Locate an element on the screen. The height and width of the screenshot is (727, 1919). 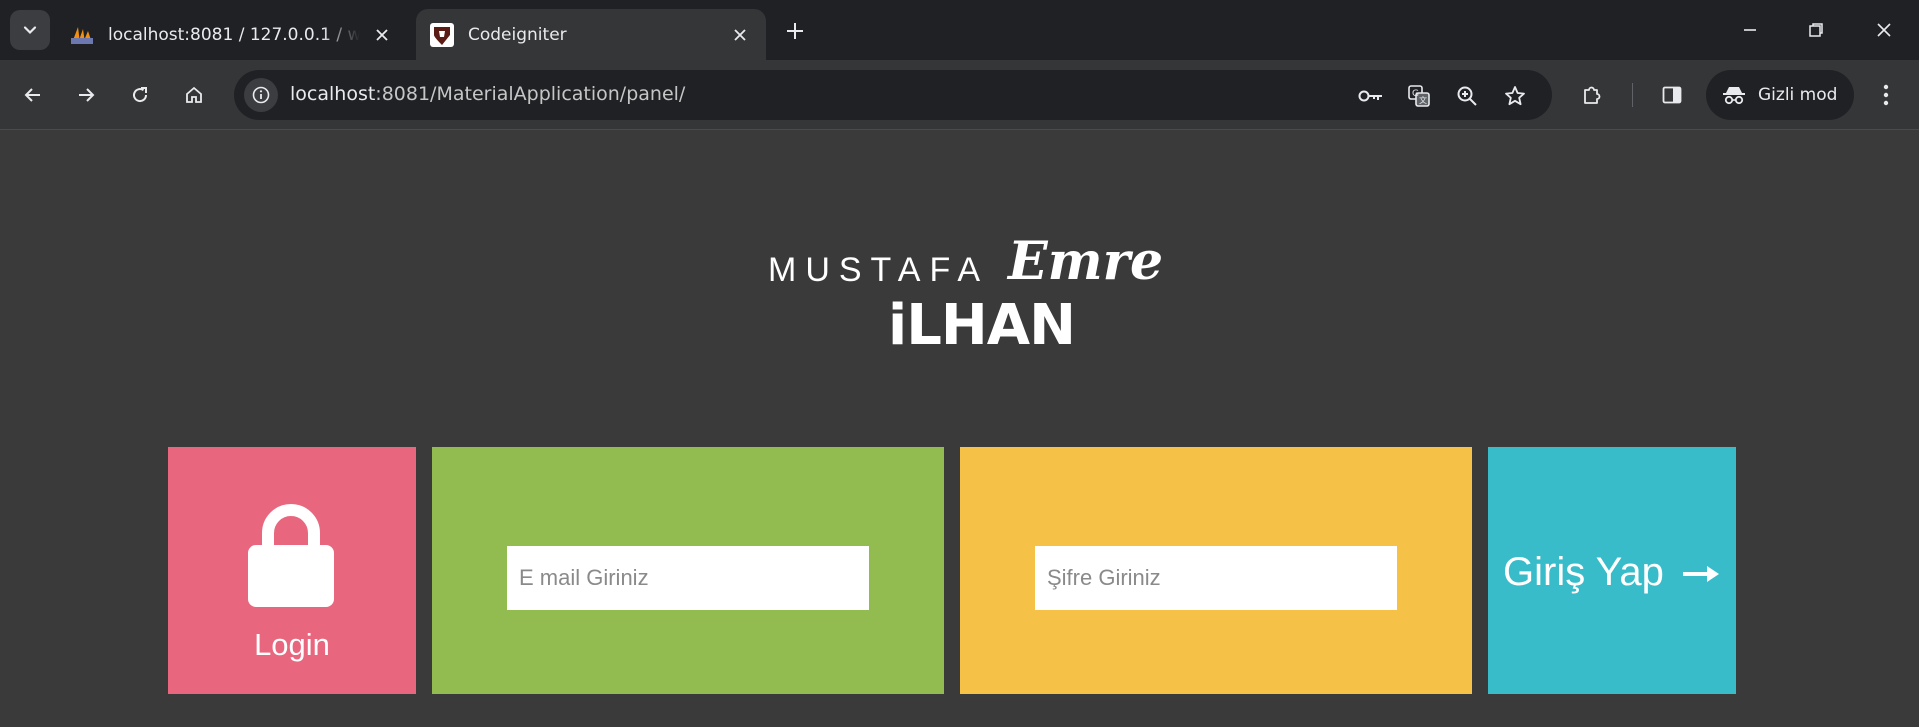
reload-button is located at coordinates (140, 95).